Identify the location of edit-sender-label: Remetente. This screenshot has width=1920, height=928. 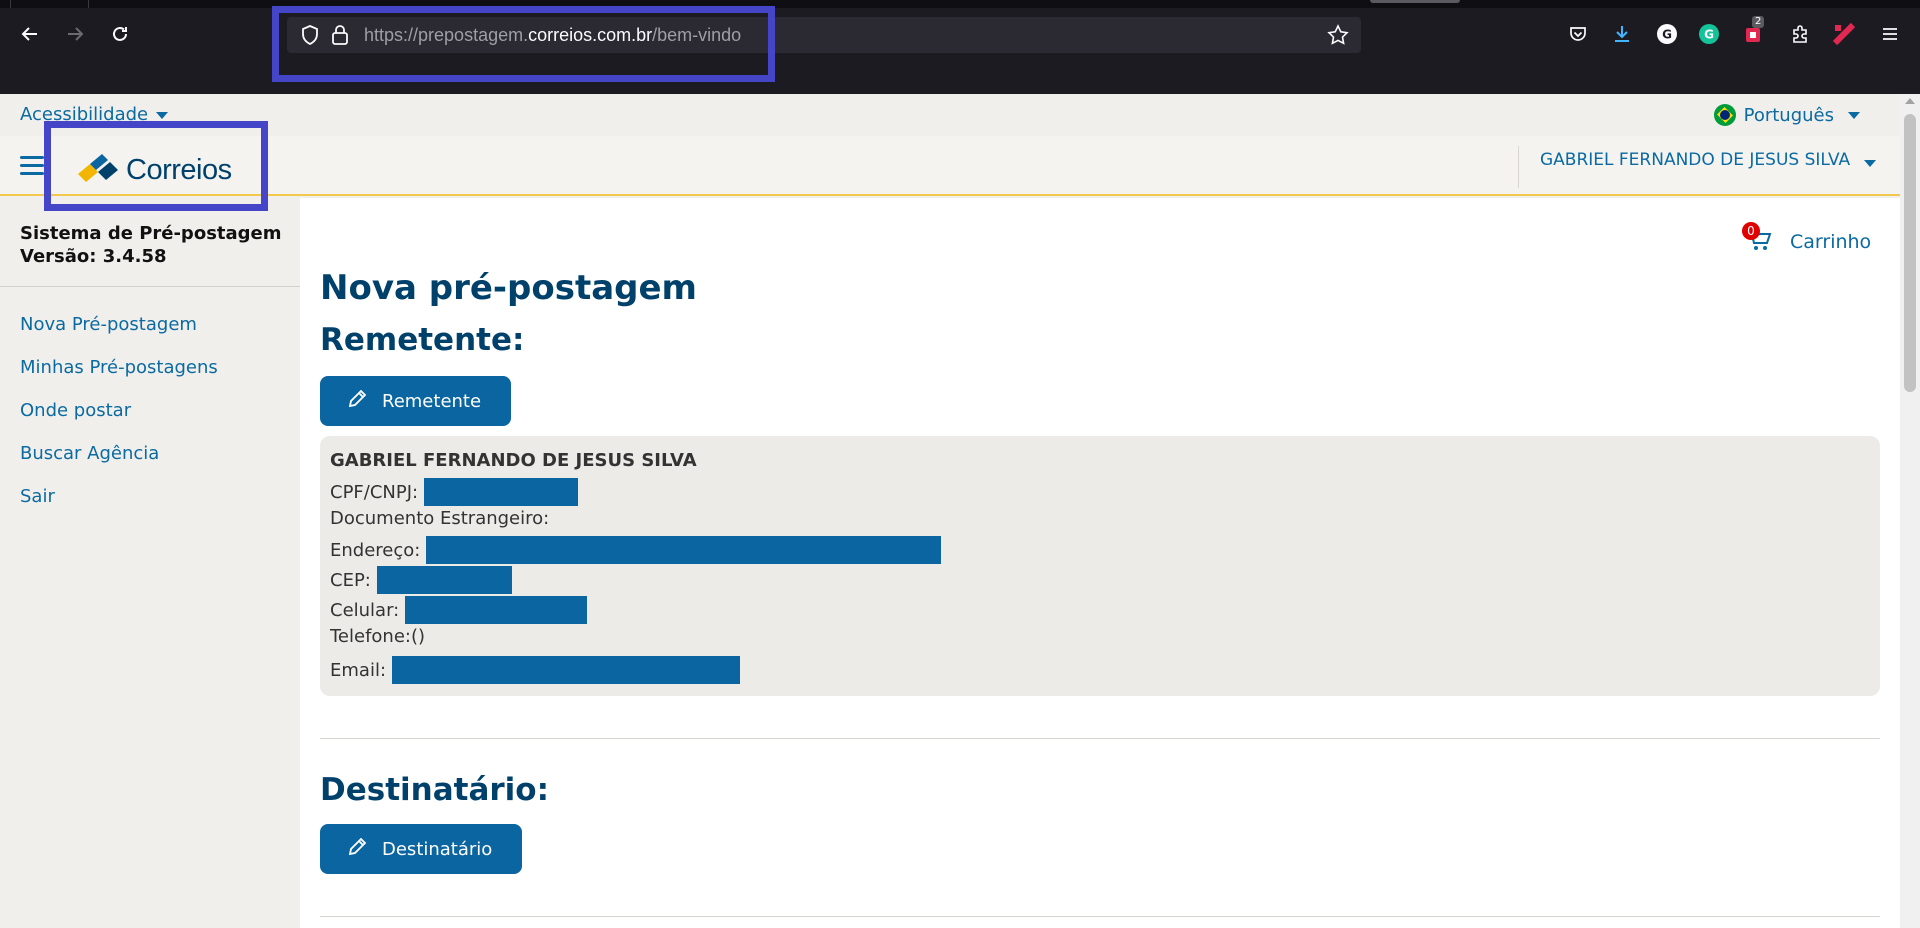
(432, 401).